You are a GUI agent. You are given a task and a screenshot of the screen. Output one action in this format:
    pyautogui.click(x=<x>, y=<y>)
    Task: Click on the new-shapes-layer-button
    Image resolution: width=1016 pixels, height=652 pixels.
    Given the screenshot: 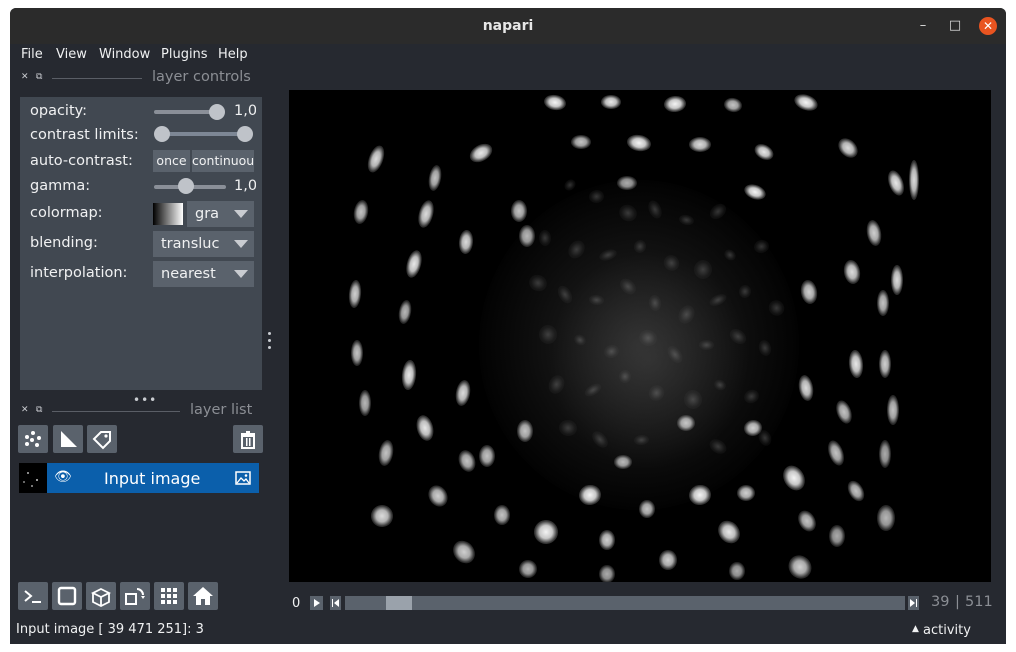 What is the action you would take?
    pyautogui.click(x=68, y=439)
    